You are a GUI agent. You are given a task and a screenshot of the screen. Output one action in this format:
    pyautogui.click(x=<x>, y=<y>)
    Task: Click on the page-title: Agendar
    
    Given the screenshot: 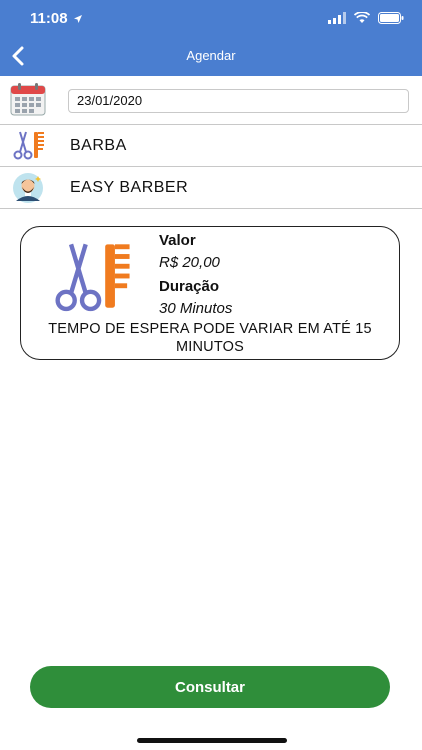 What is the action you would take?
    pyautogui.click(x=211, y=55)
    